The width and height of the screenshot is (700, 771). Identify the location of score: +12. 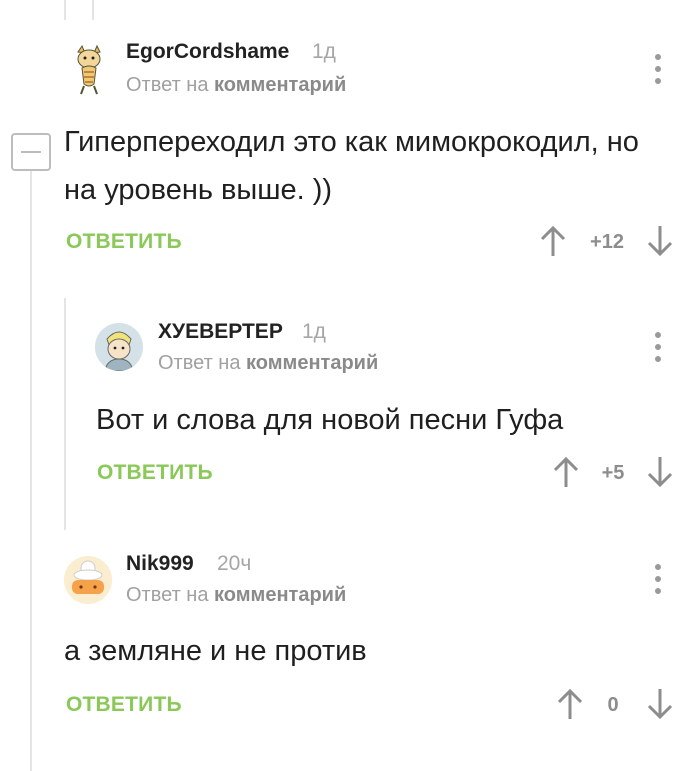
(607, 242).